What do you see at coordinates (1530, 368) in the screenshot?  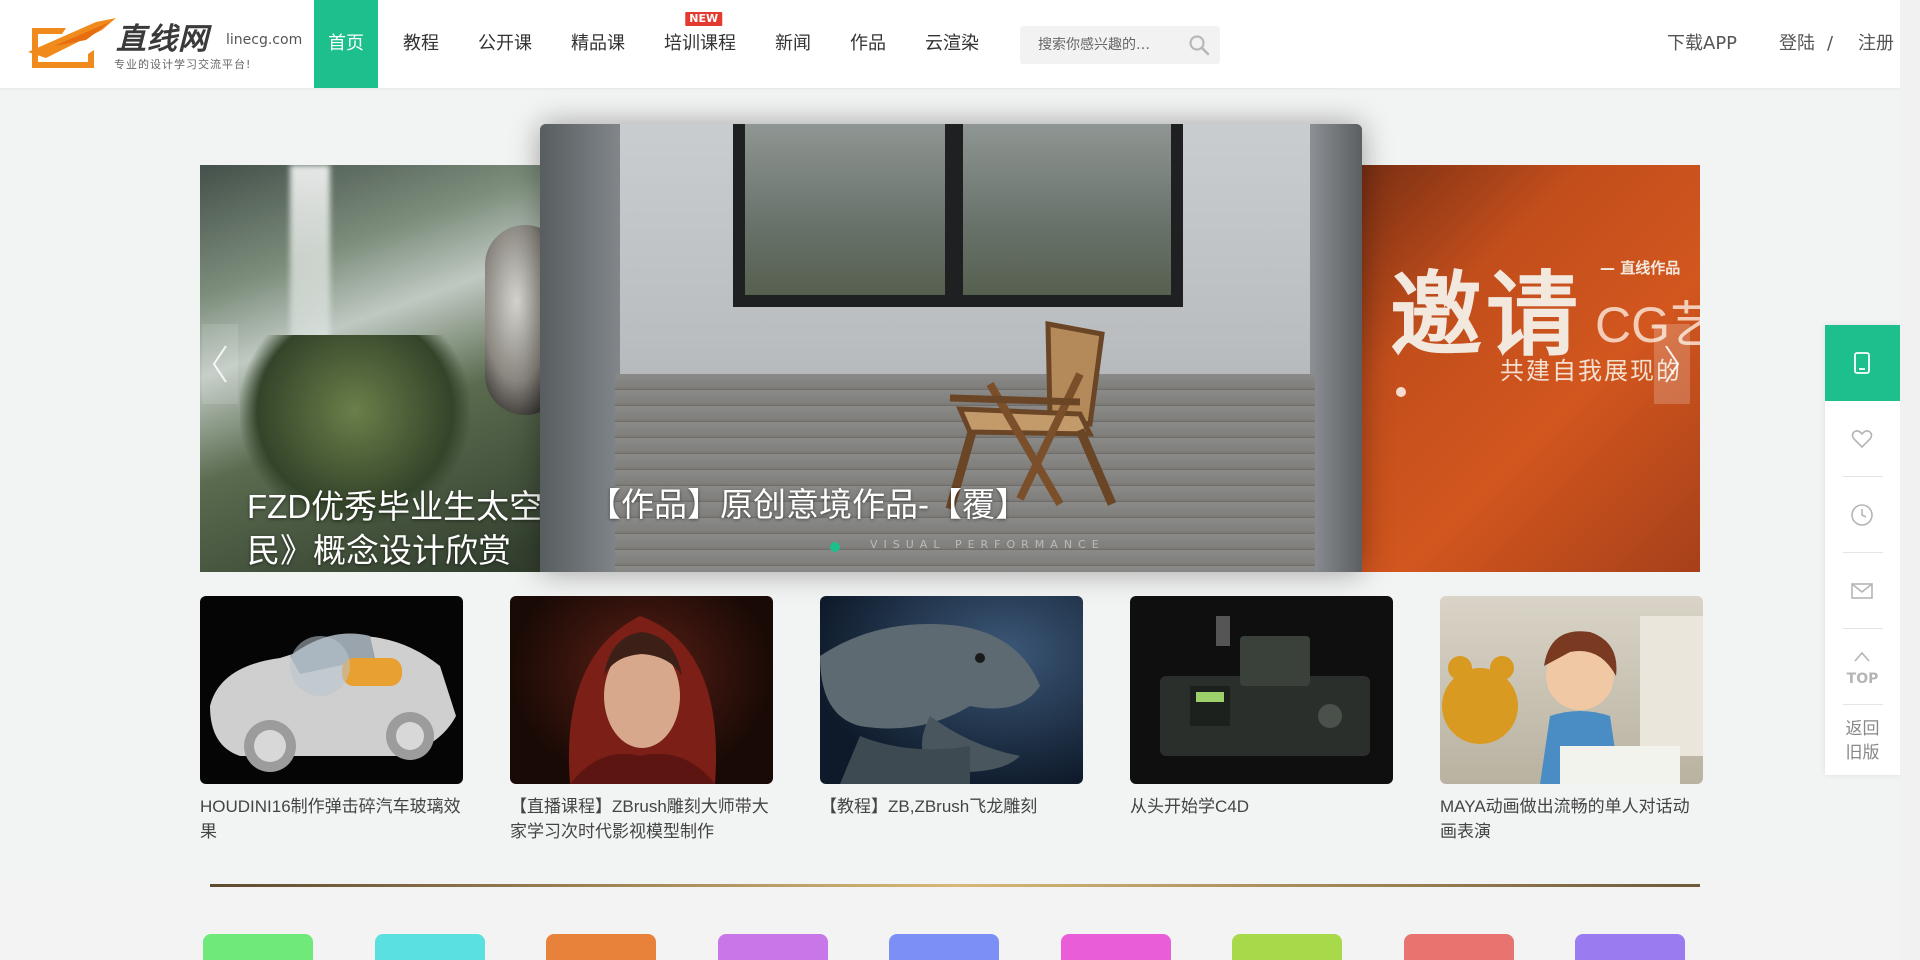 I see `slide-invite-cg: 邀请 — 直线作品 CG艺 共建自我展现的` at bounding box center [1530, 368].